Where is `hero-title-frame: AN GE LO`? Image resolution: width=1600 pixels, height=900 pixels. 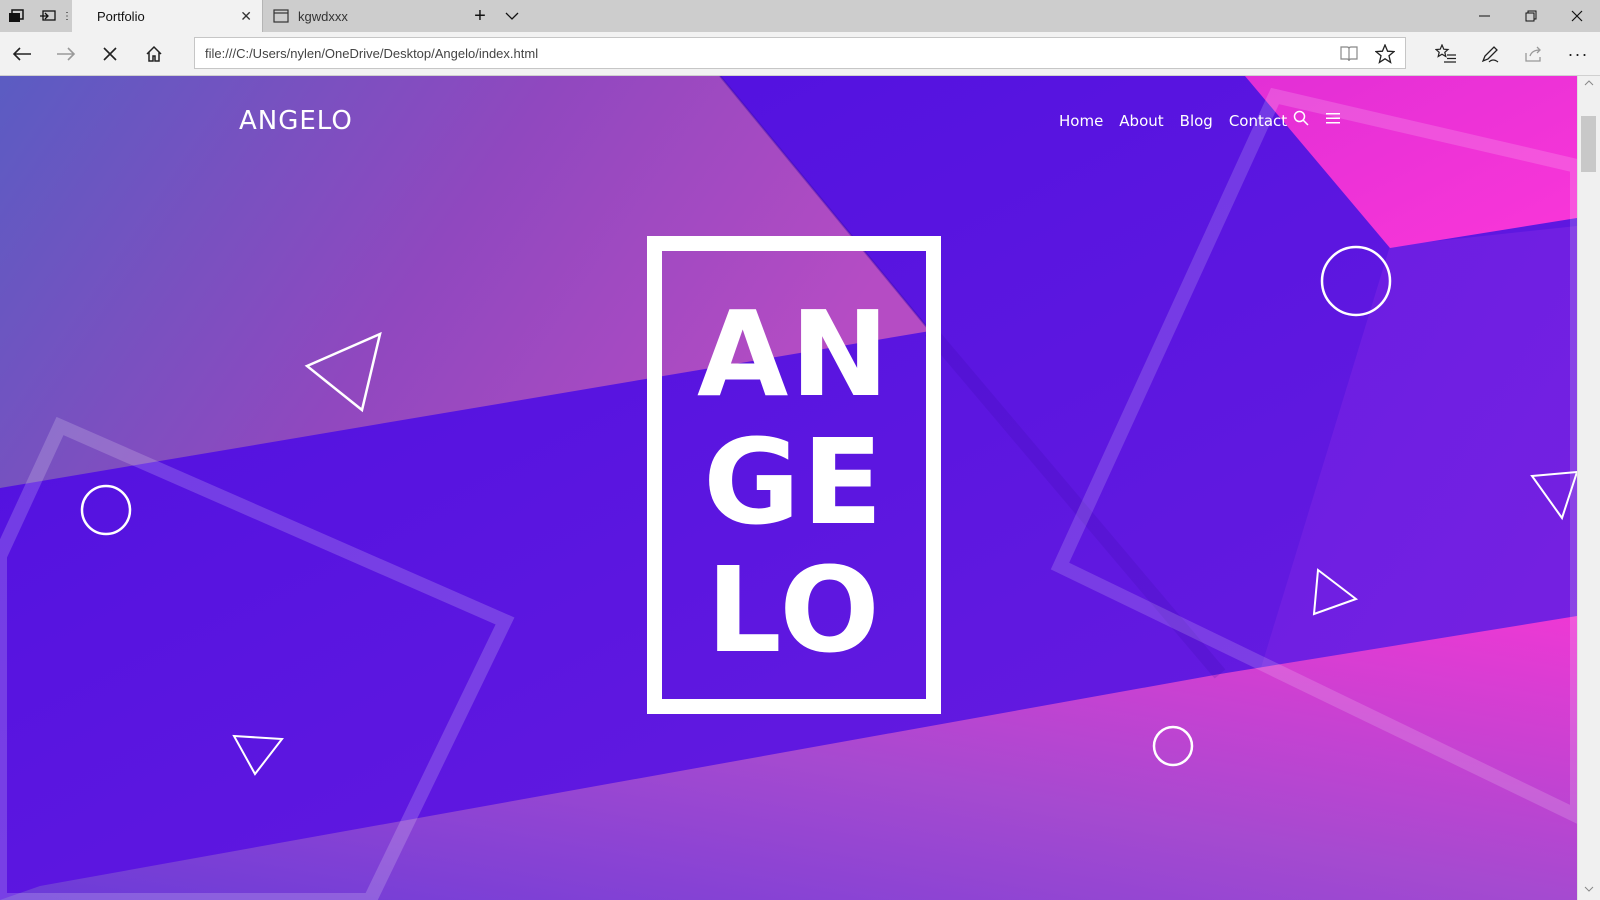 hero-title-frame: AN GE LO is located at coordinates (794, 475).